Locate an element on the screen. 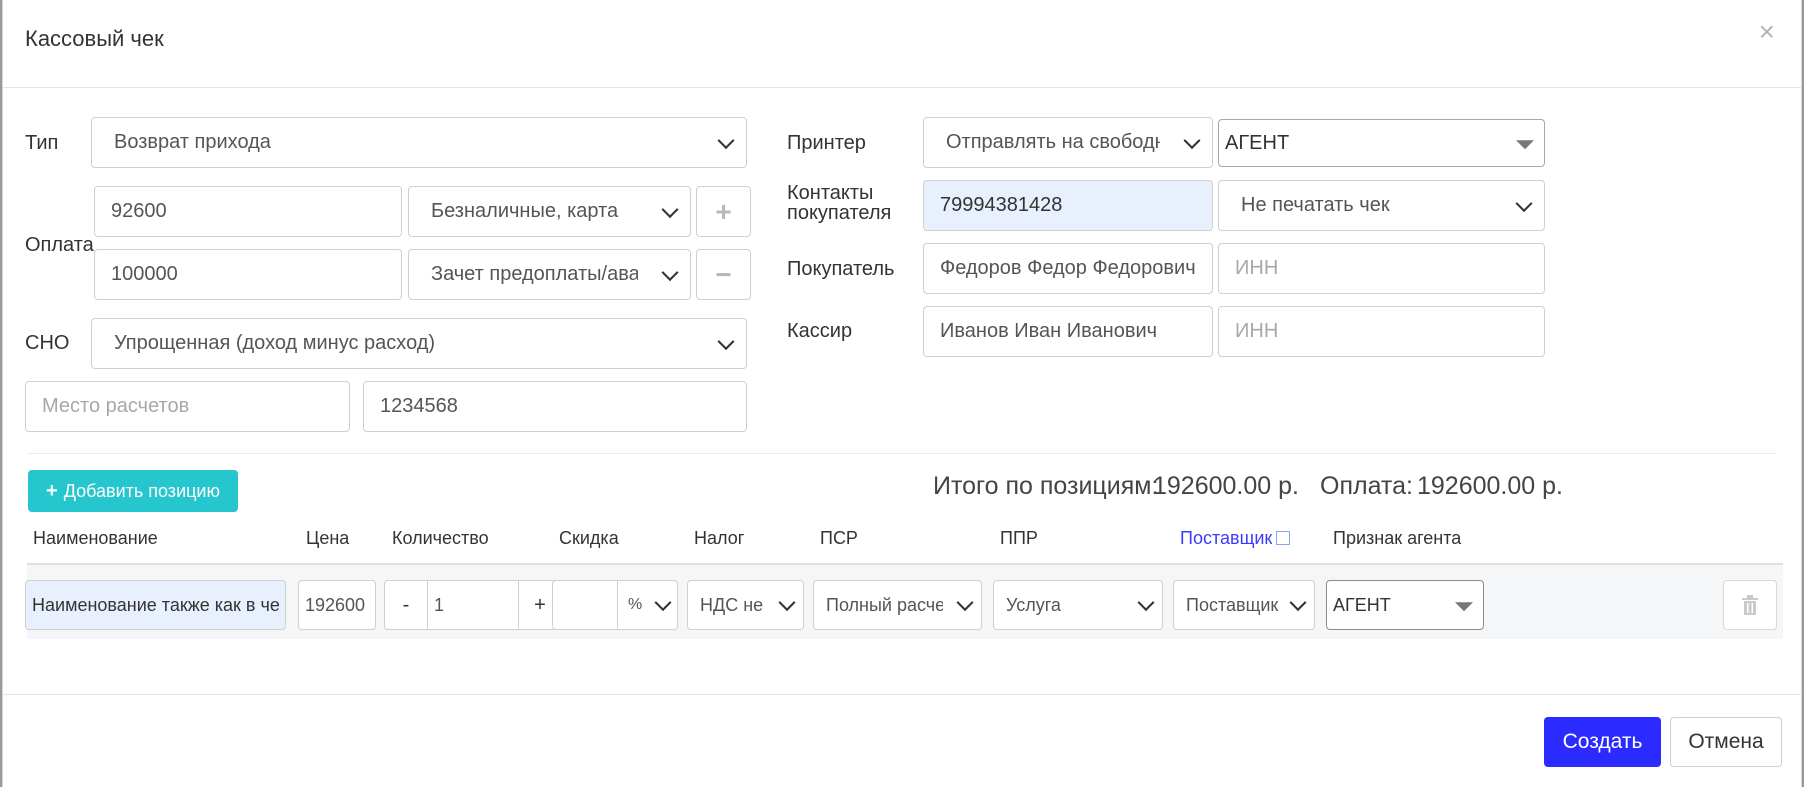  sno-select: Упрощенная (доход минус расход) is located at coordinates (419, 343).